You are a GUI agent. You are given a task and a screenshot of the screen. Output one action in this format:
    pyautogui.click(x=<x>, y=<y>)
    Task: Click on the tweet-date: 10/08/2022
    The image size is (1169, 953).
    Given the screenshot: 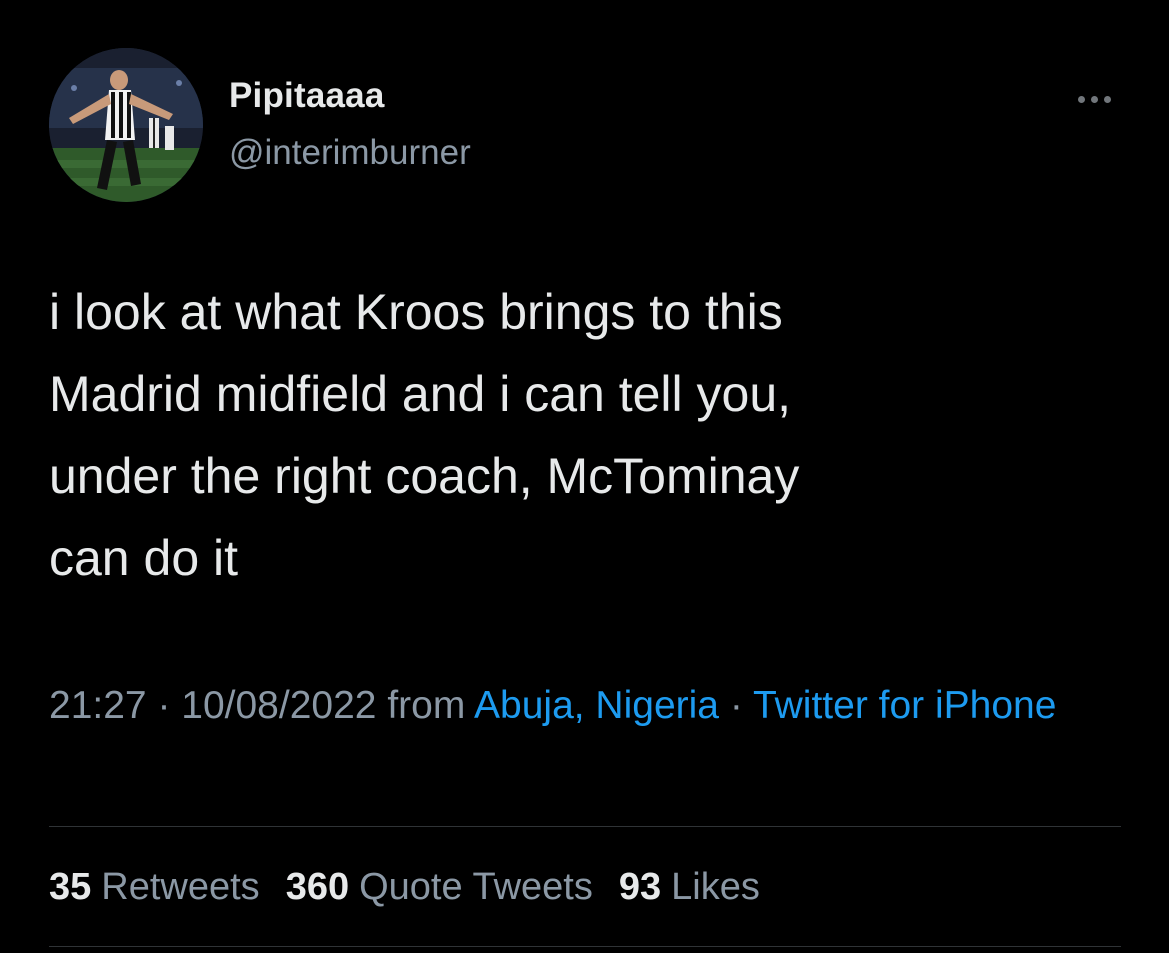 What is the action you would take?
    pyautogui.click(x=278, y=705)
    